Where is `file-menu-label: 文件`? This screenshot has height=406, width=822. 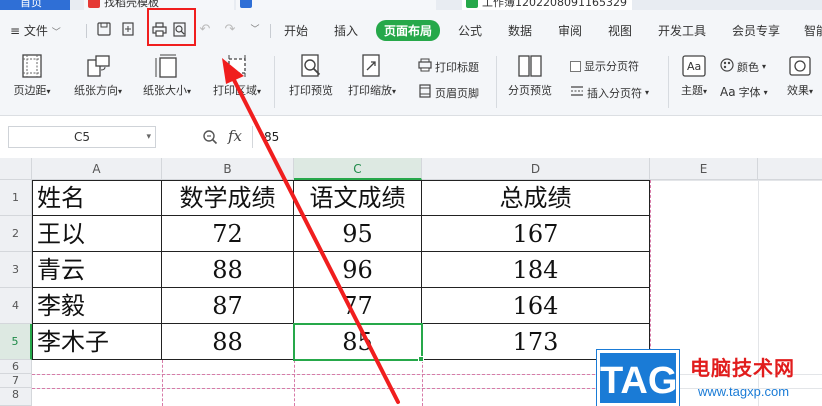 file-menu-label: 文件 is located at coordinates (35, 31).